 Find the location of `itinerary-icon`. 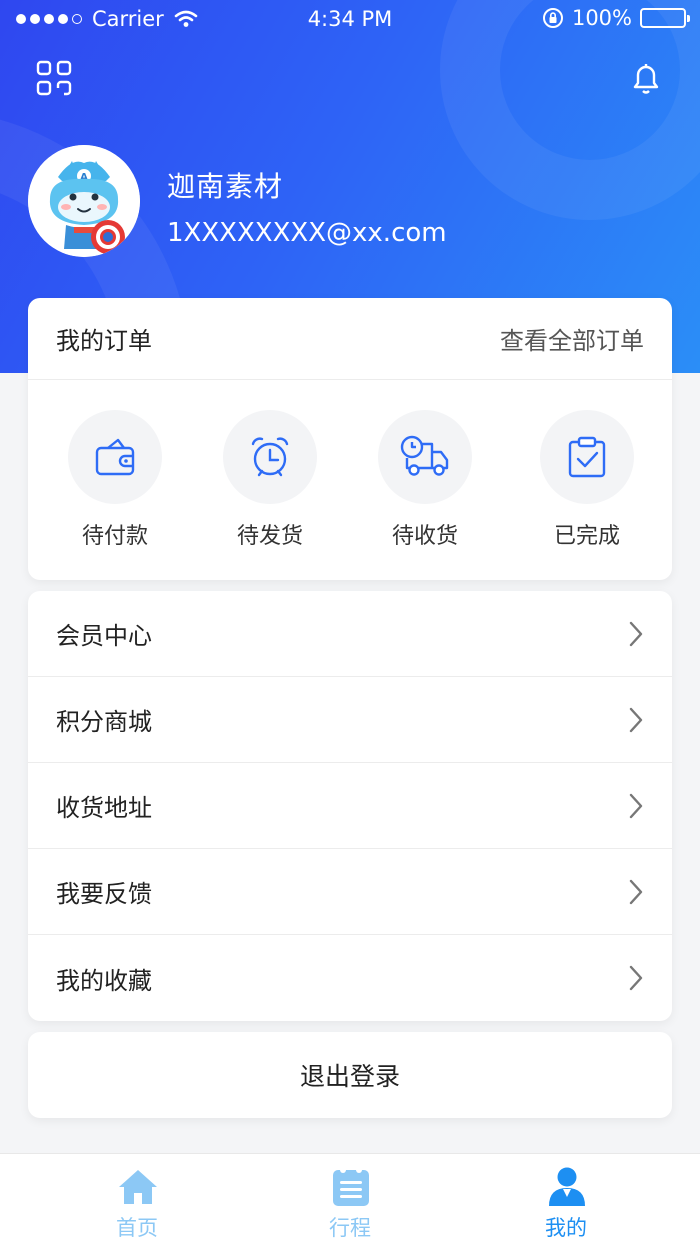

itinerary-icon is located at coordinates (351, 1186).